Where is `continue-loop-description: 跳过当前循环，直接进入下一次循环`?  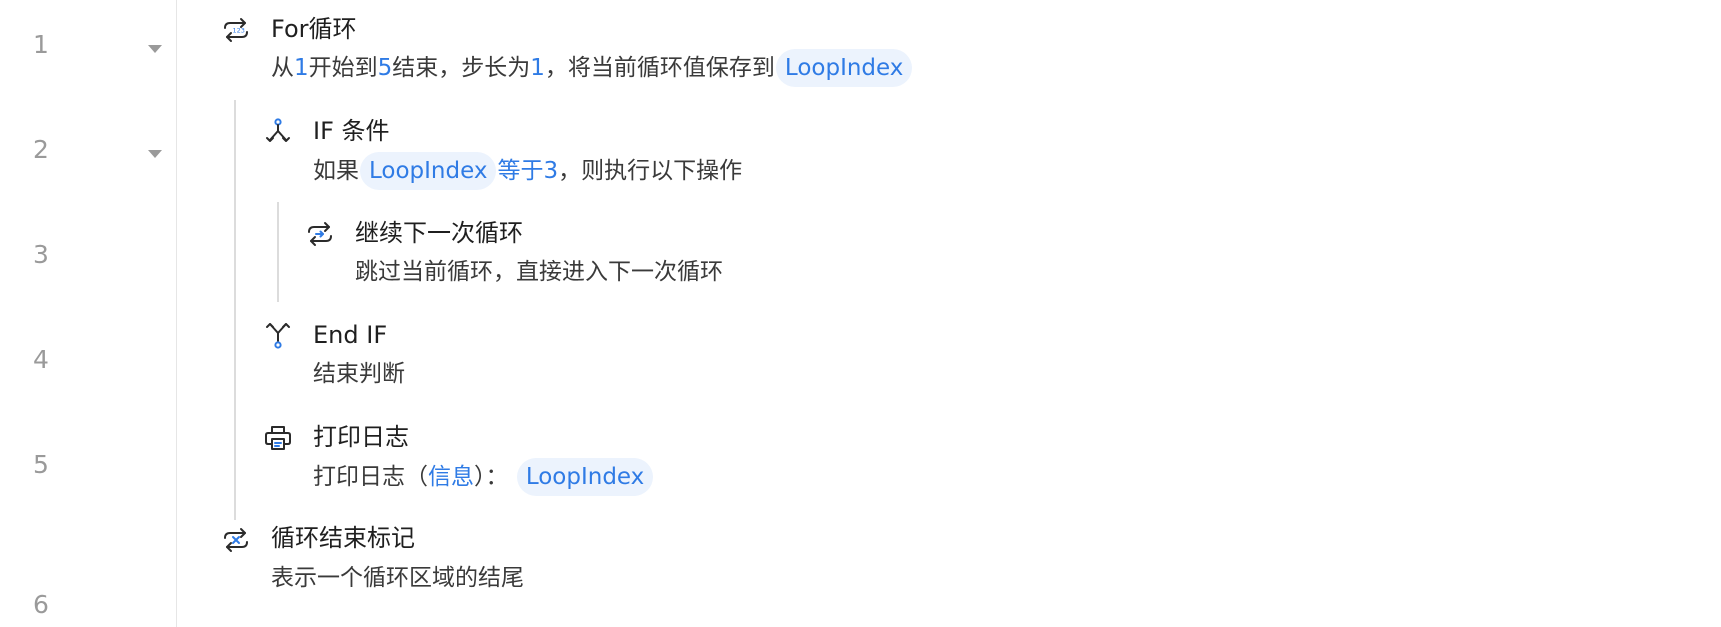 continue-loop-description: 跳过当前循环，直接进入下一次循环 is located at coordinates (539, 272).